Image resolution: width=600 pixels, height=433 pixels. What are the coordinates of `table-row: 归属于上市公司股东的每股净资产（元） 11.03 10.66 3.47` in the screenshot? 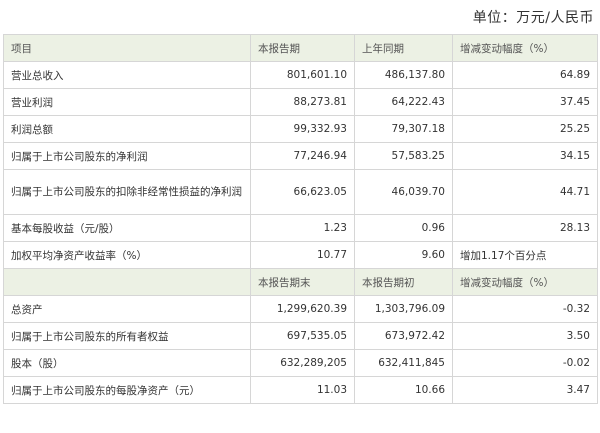 It's located at (300, 390).